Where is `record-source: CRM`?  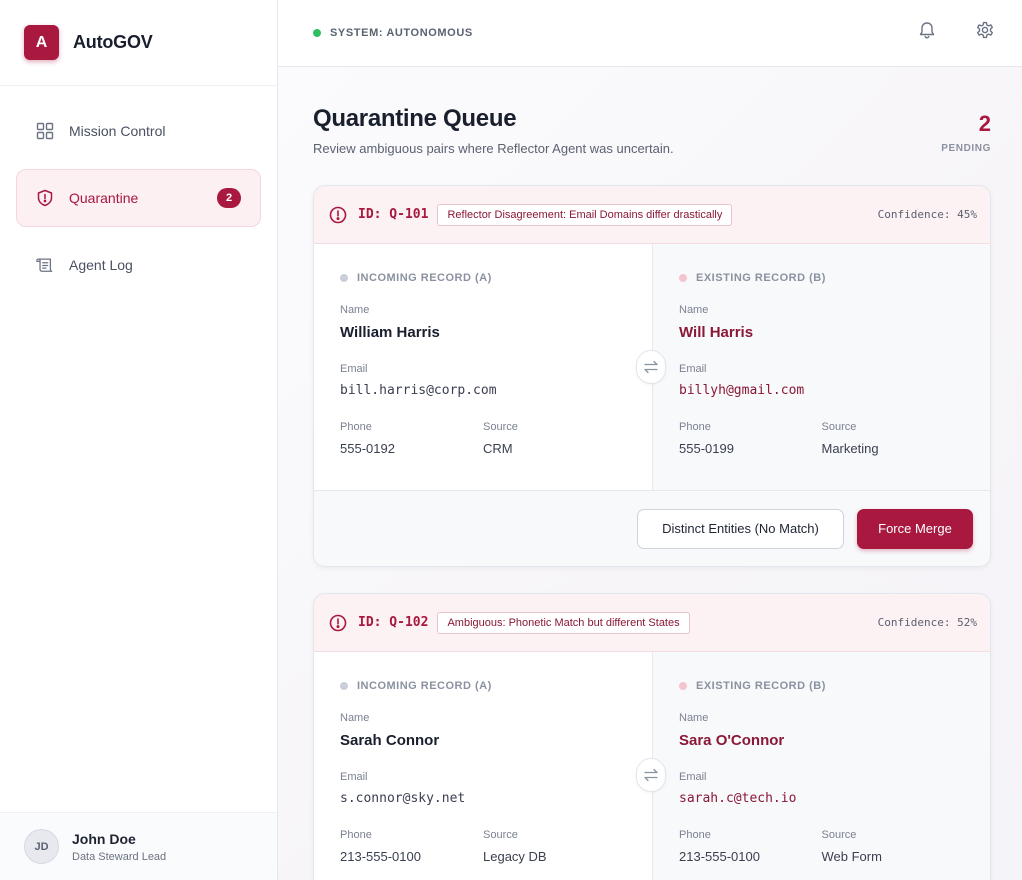
record-source: CRM is located at coordinates (498, 448).